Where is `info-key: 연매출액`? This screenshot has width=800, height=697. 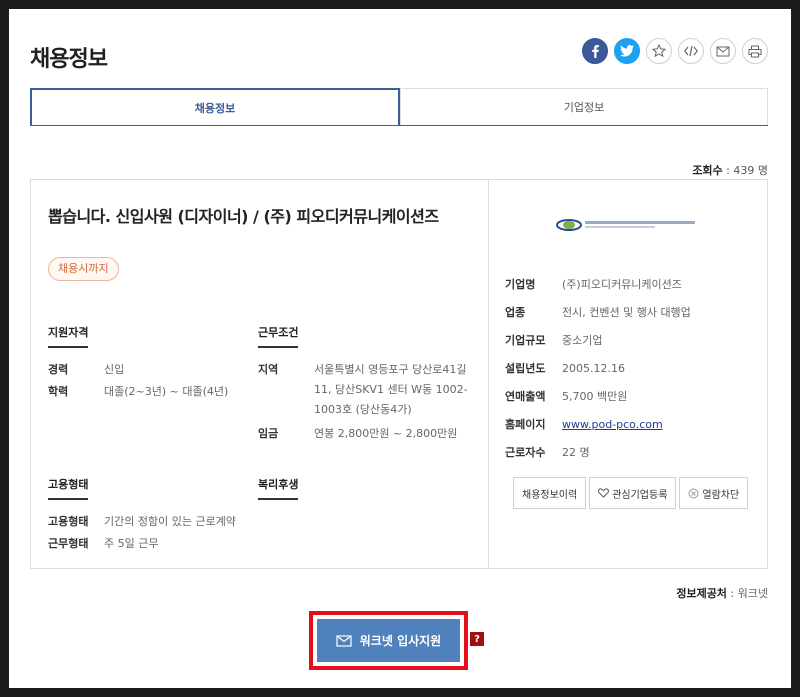
info-key: 연매출액 is located at coordinates (525, 396).